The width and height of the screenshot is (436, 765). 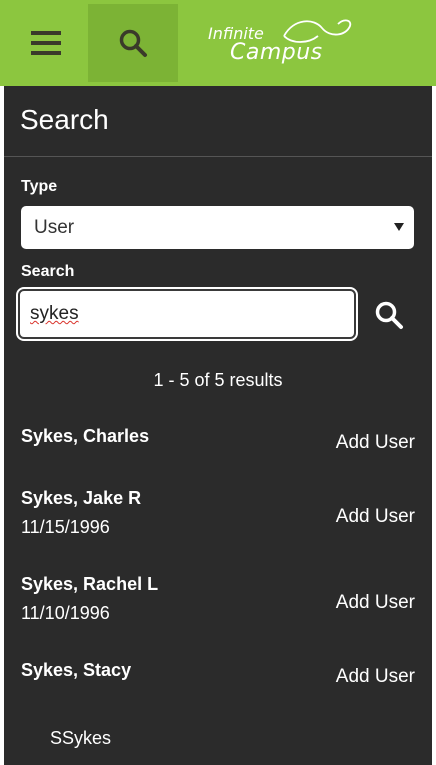 What do you see at coordinates (217, 227) in the screenshot?
I see `type-select: User` at bounding box center [217, 227].